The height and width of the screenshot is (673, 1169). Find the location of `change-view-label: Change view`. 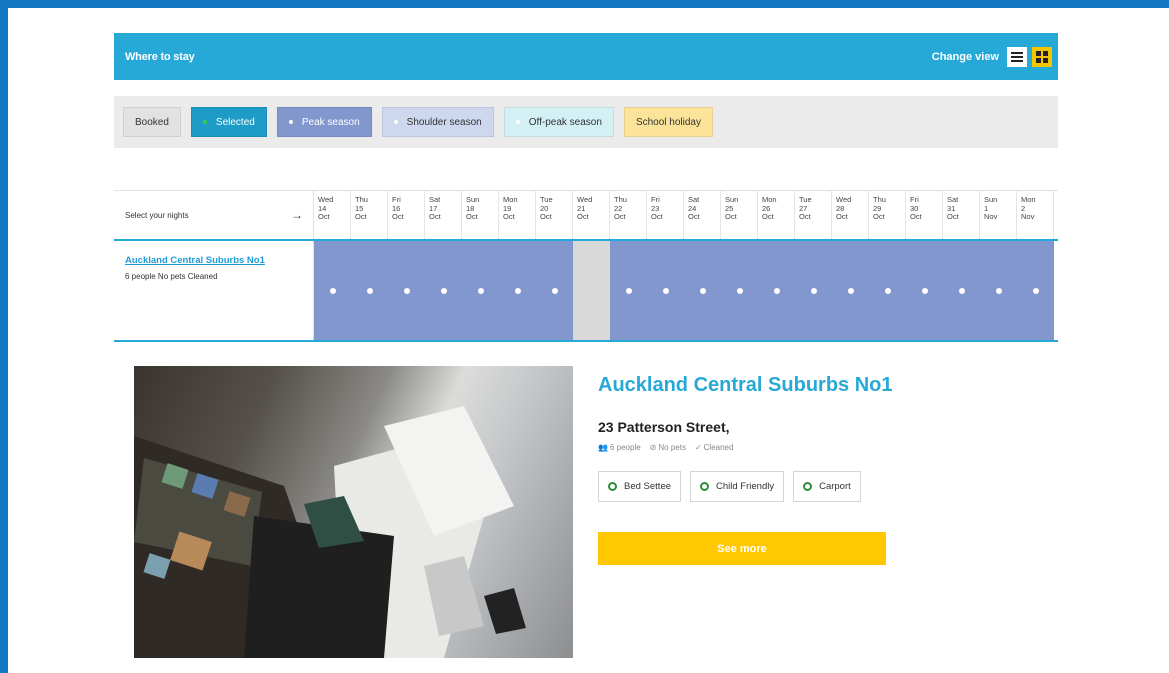

change-view-label: Change view is located at coordinates (965, 56).